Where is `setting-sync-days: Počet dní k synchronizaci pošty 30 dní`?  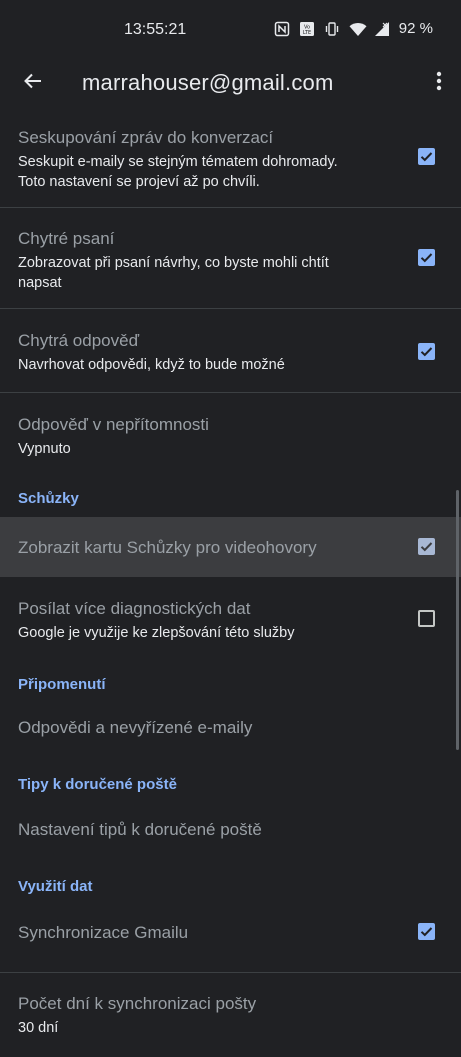
setting-sync-days: Počet dní k synchronizaci pošty 30 dní is located at coordinates (230, 1015).